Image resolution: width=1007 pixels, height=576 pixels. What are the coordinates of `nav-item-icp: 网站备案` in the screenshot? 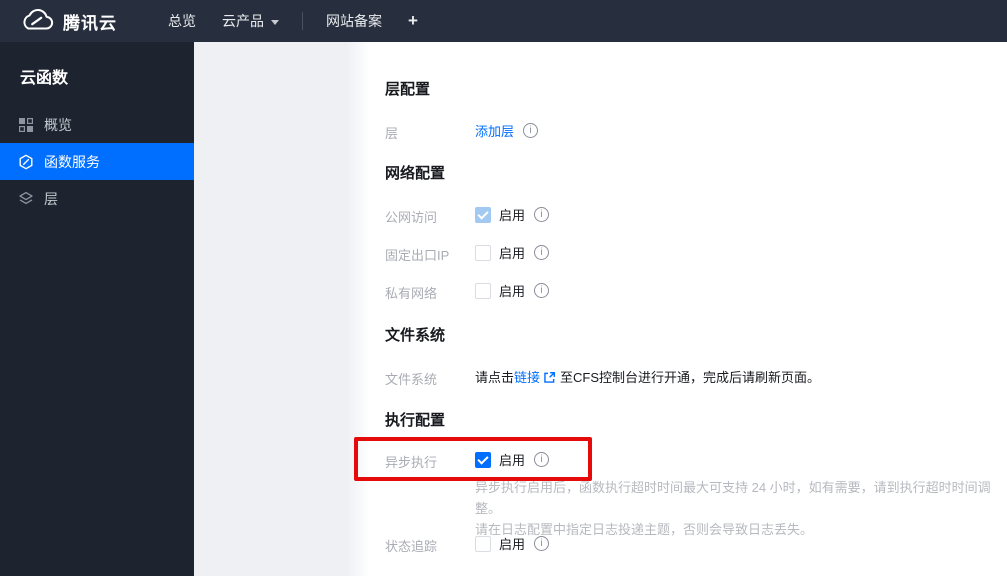 It's located at (354, 21).